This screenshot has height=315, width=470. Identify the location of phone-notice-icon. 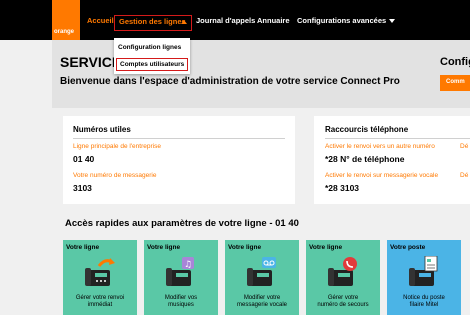
(423, 271).